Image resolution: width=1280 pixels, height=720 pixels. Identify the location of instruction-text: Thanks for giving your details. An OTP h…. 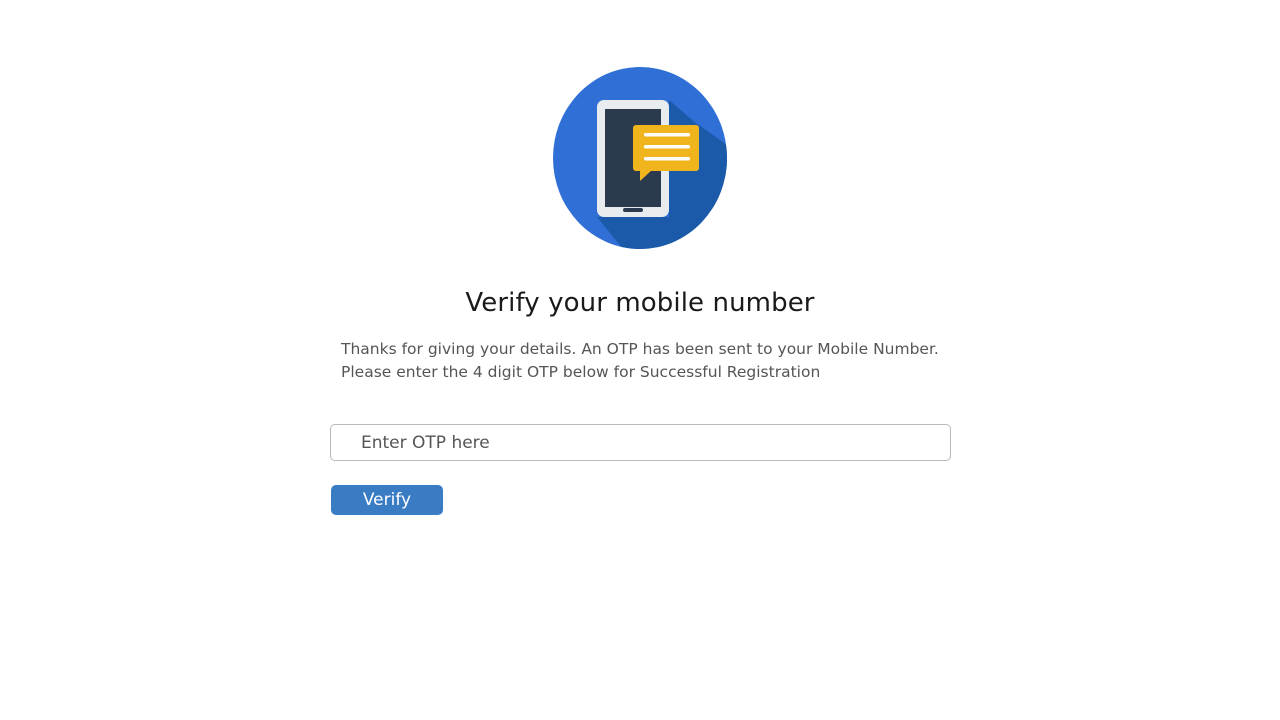
(651, 361).